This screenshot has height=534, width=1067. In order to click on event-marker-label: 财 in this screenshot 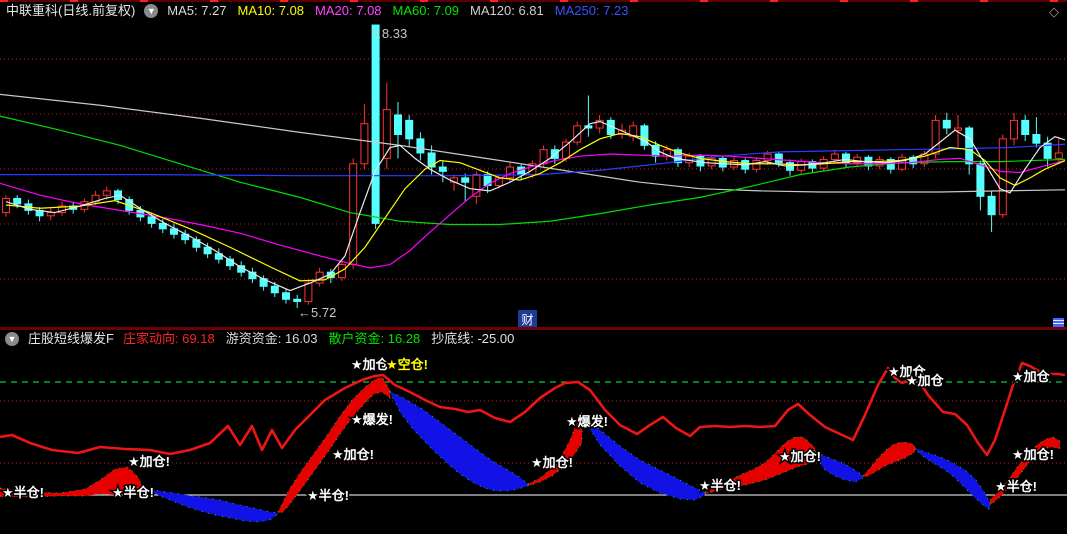, I will do `click(527, 320)`.